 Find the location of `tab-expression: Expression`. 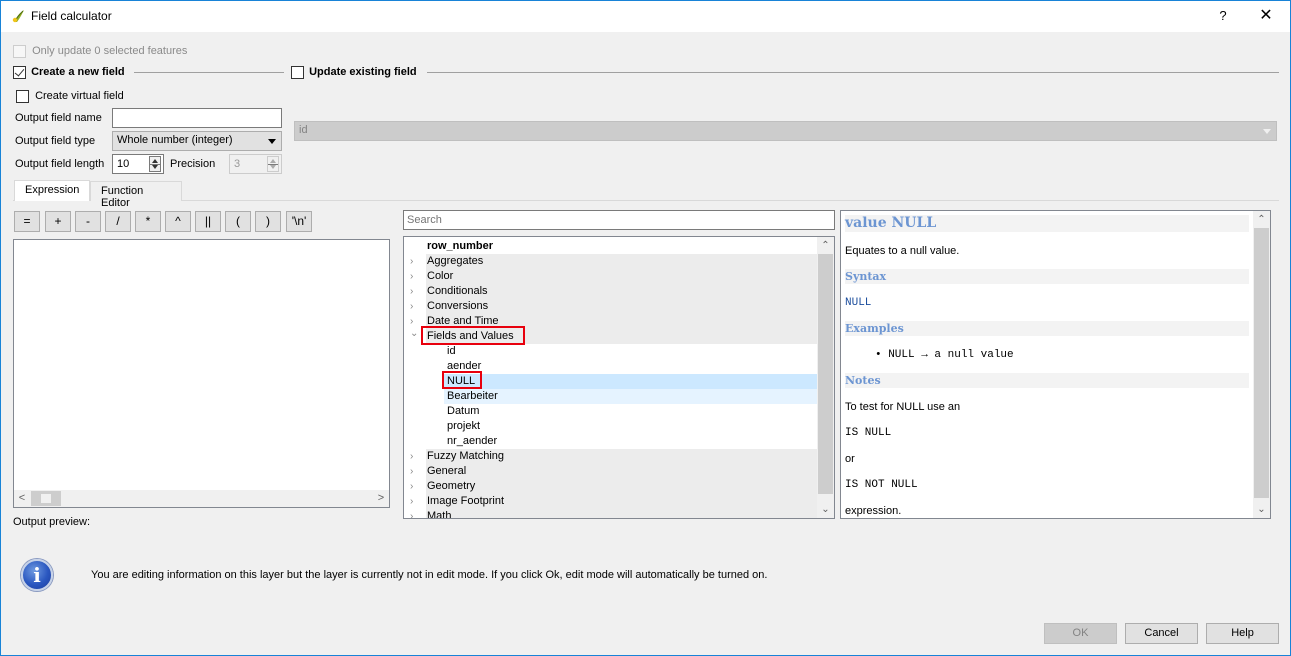

tab-expression: Expression is located at coordinates (52, 190).